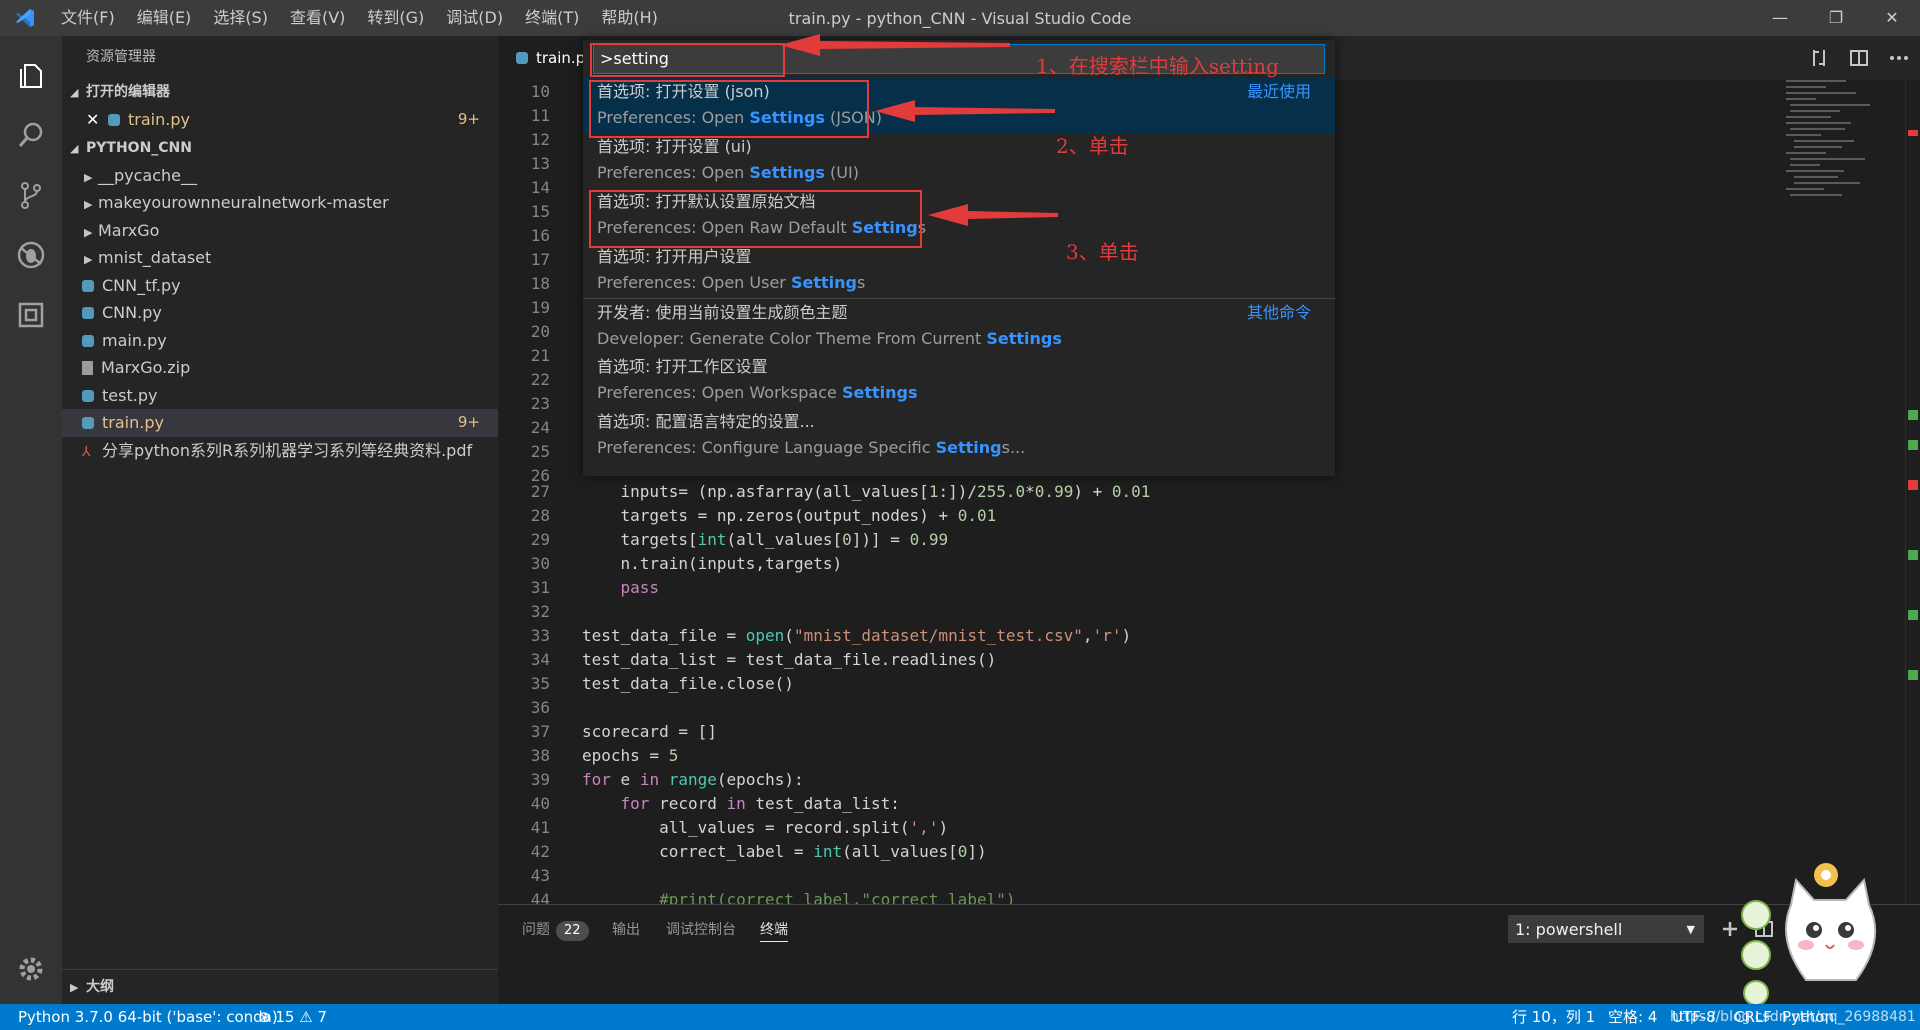  I want to click on code-text: targets = np.zeros(output_nodes) + 0.01, so click(808, 515).